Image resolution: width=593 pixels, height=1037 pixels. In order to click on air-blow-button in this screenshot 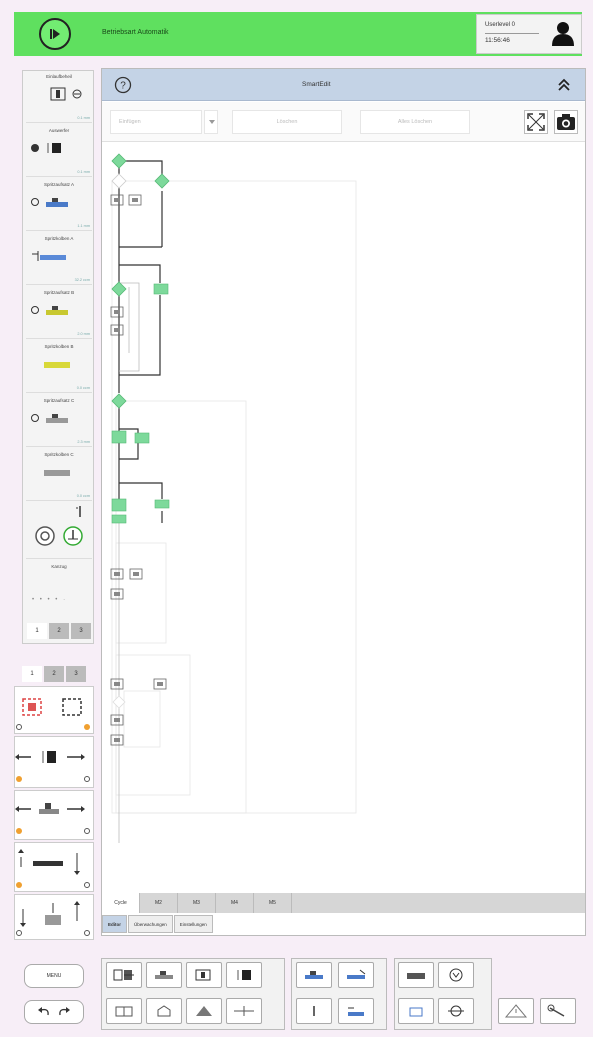, I will do `click(204, 1011)`.